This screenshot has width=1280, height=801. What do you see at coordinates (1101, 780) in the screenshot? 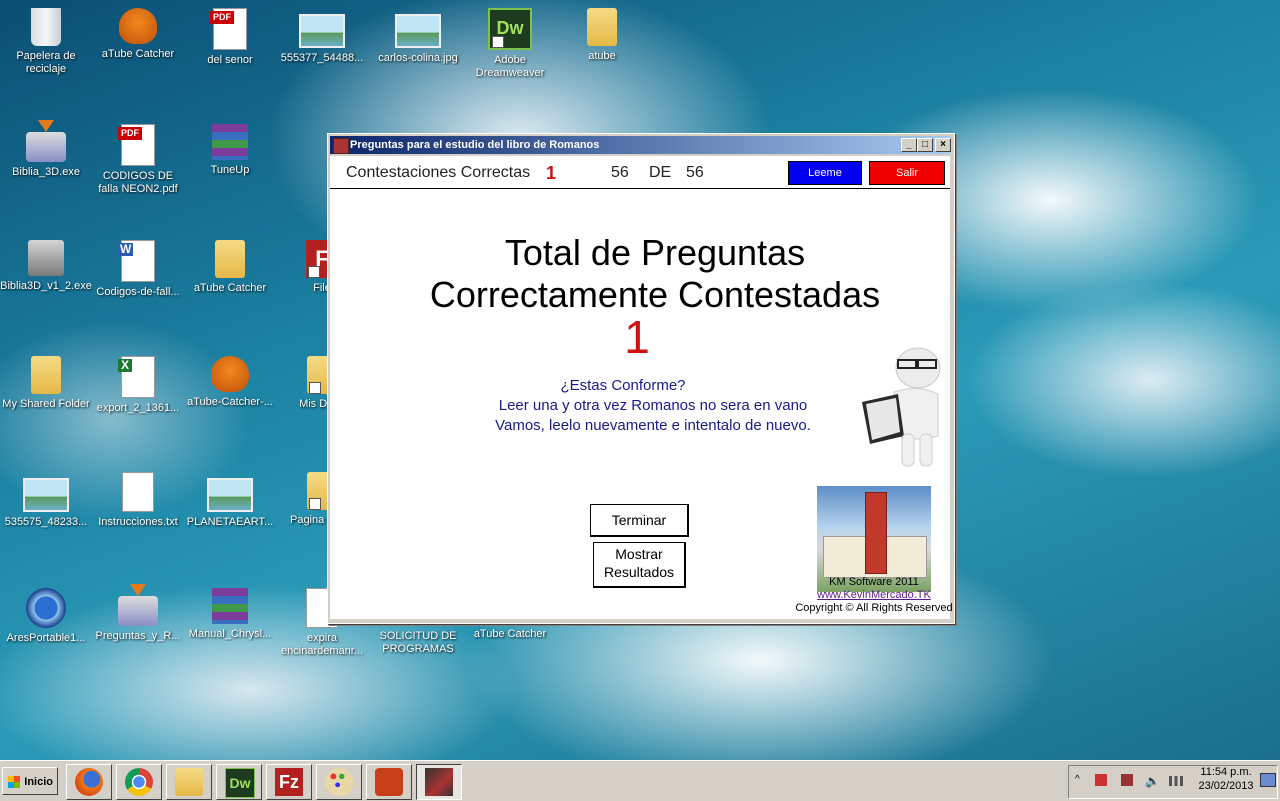
I see `security-flag-icon` at bounding box center [1101, 780].